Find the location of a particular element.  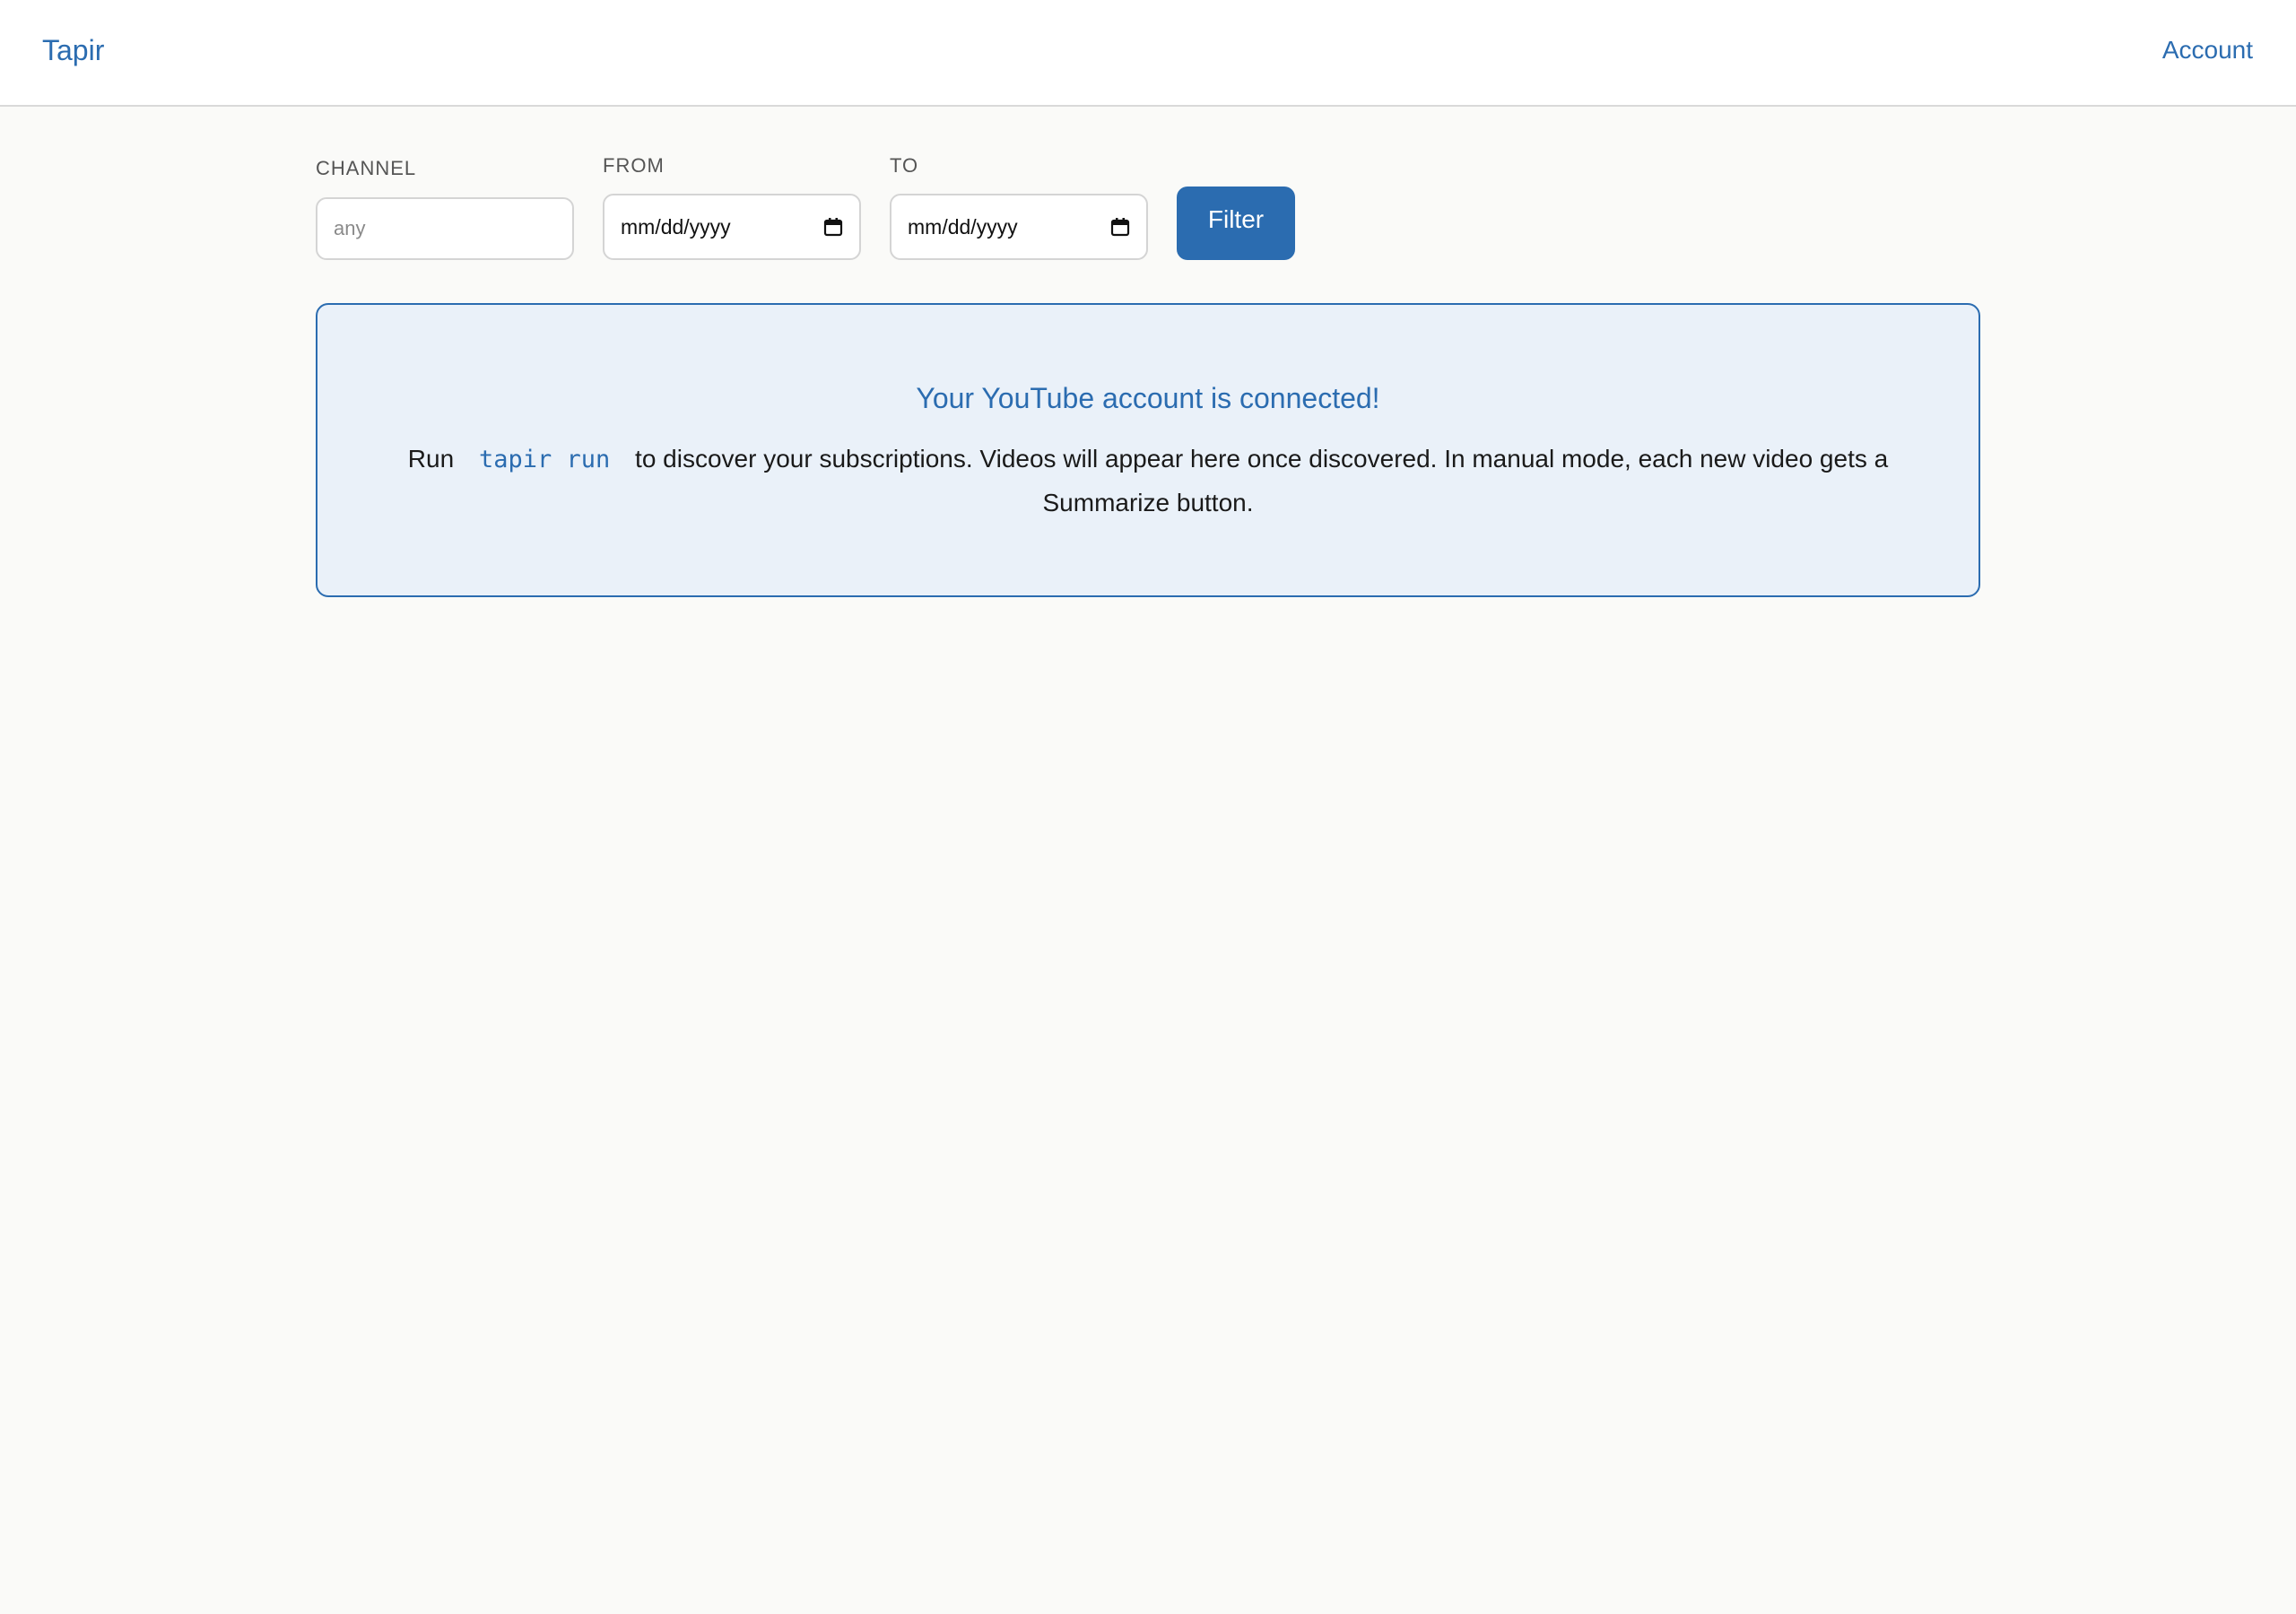

brand-link: Tapir is located at coordinates (73, 50).